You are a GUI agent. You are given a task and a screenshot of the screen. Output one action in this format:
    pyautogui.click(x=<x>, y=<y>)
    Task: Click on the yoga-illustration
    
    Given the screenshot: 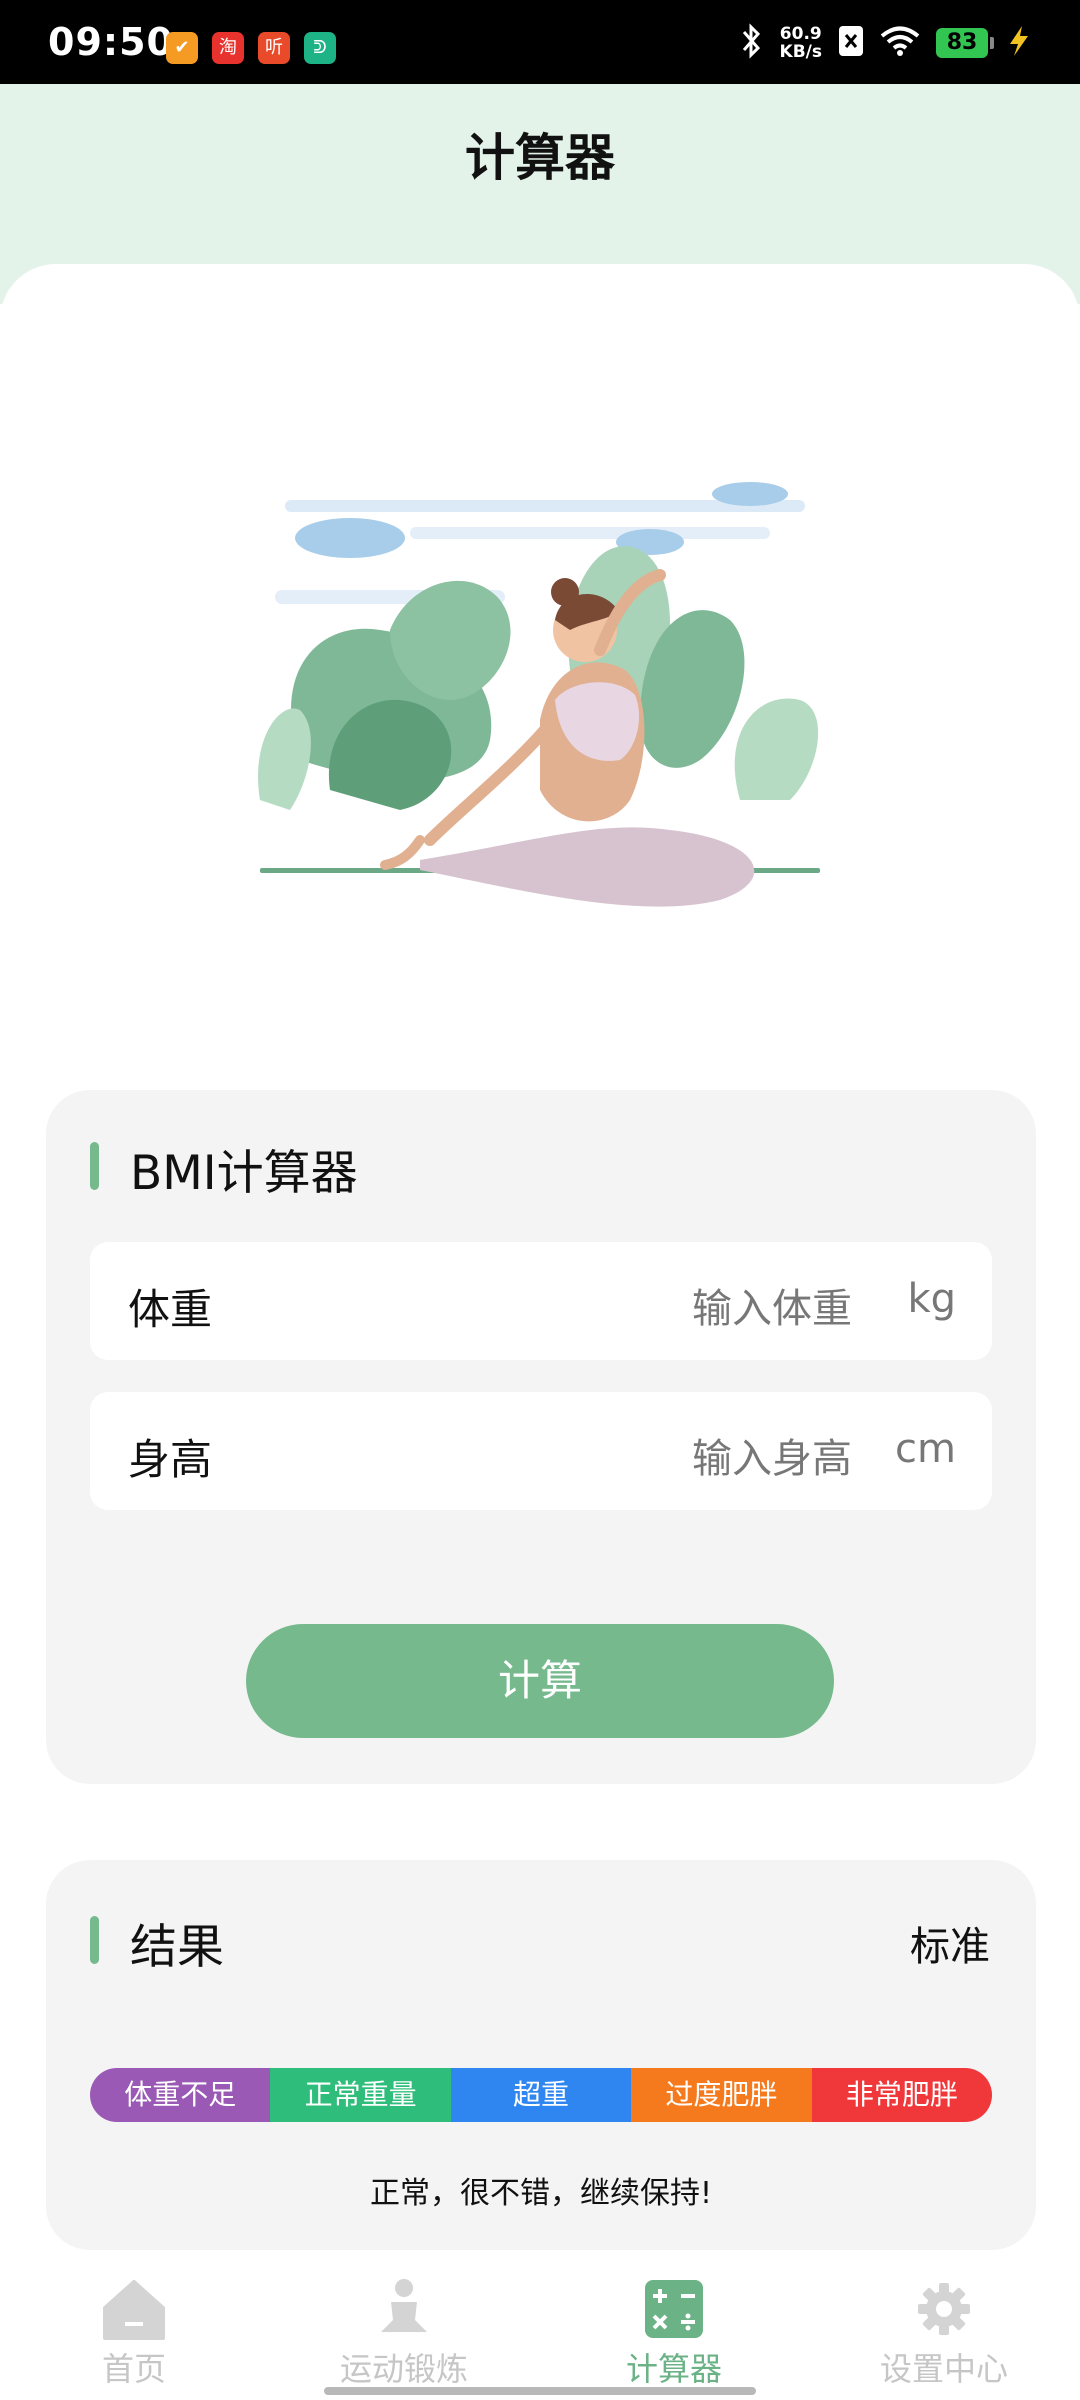 What is the action you would take?
    pyautogui.click(x=539, y=694)
    